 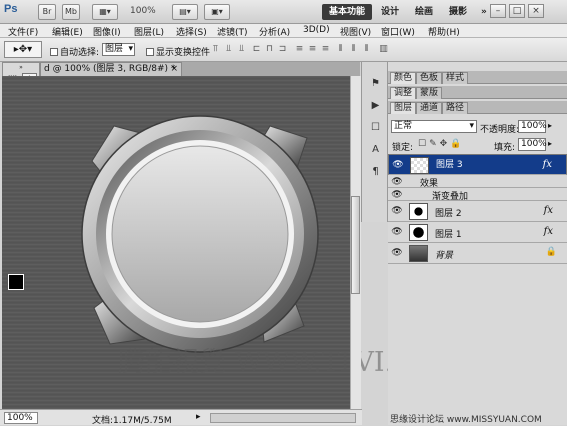 I want to click on align-top-icon: ⫪, so click(x=215, y=49).